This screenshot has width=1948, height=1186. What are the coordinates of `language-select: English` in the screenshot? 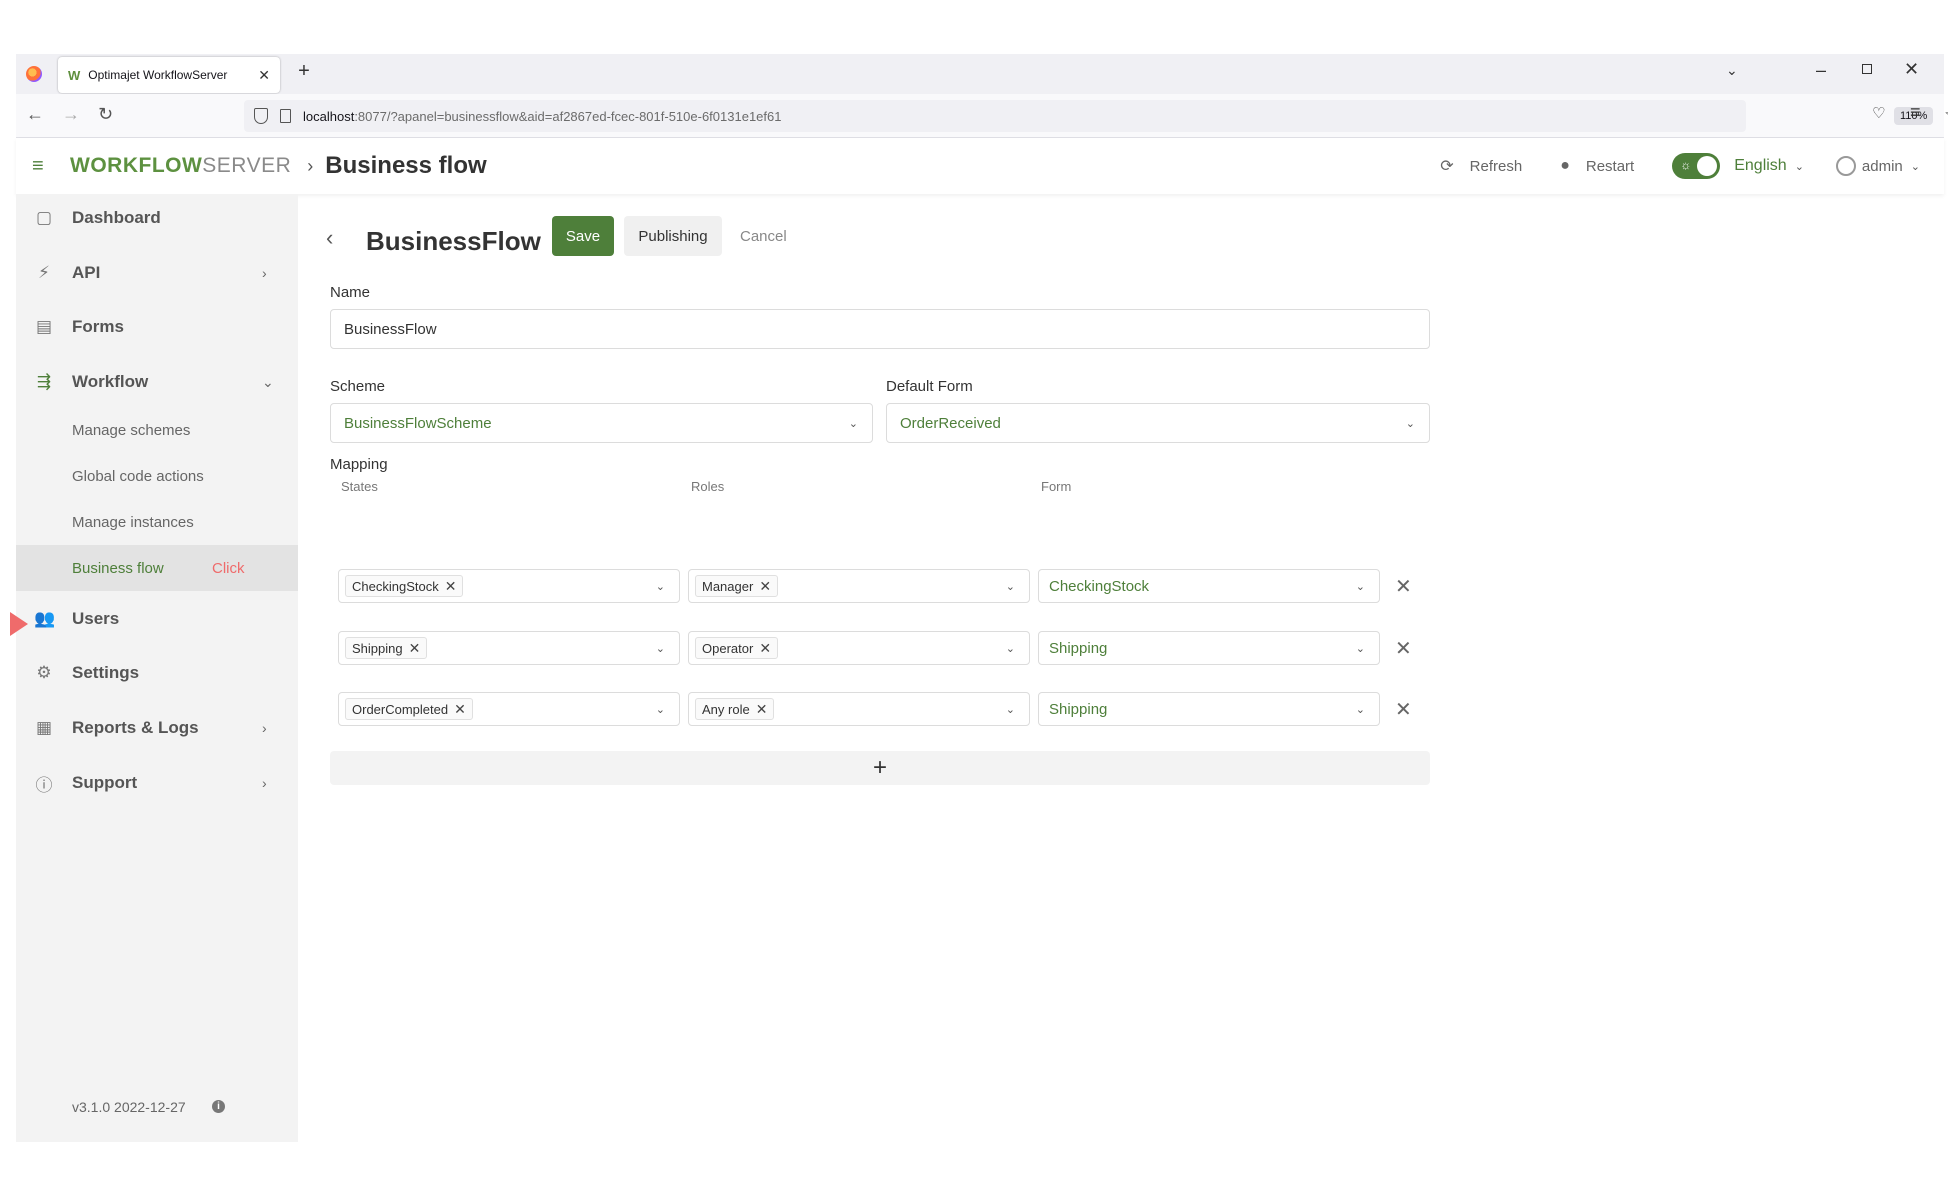 It's located at (1760, 166).